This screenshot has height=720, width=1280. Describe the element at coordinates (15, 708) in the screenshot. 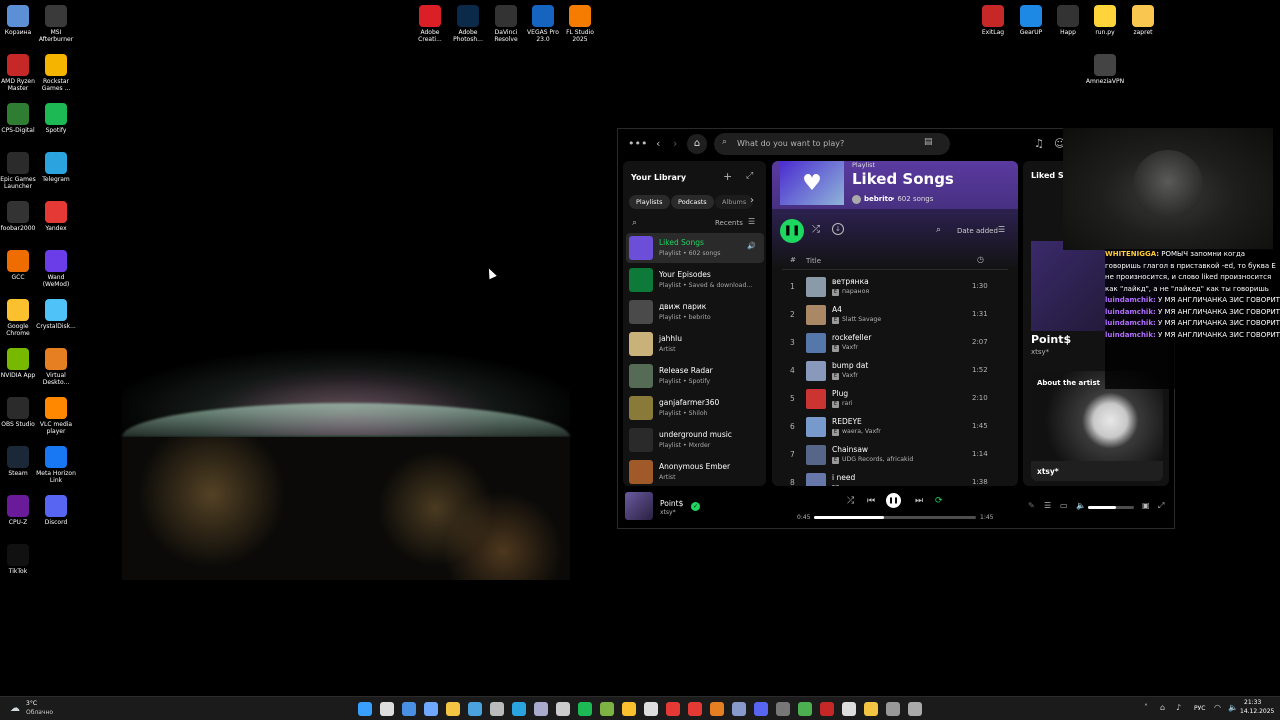

I see `weather-icon: ☁` at that location.